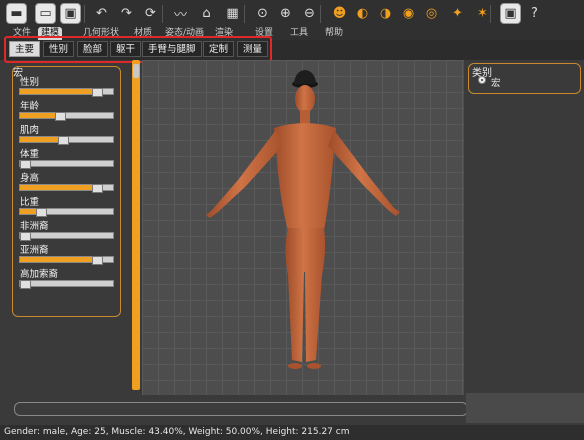 Image resolution: width=584 pixels, height=440 pixels. What do you see at coordinates (285, 13) in the screenshot?
I see `zoom-in-icon: ⊕` at bounding box center [285, 13].